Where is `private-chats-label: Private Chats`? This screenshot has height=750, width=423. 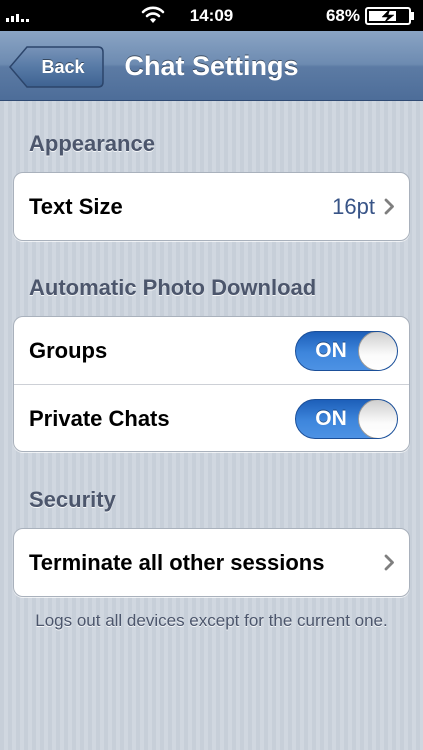 private-chats-label: Private Chats is located at coordinates (99, 418).